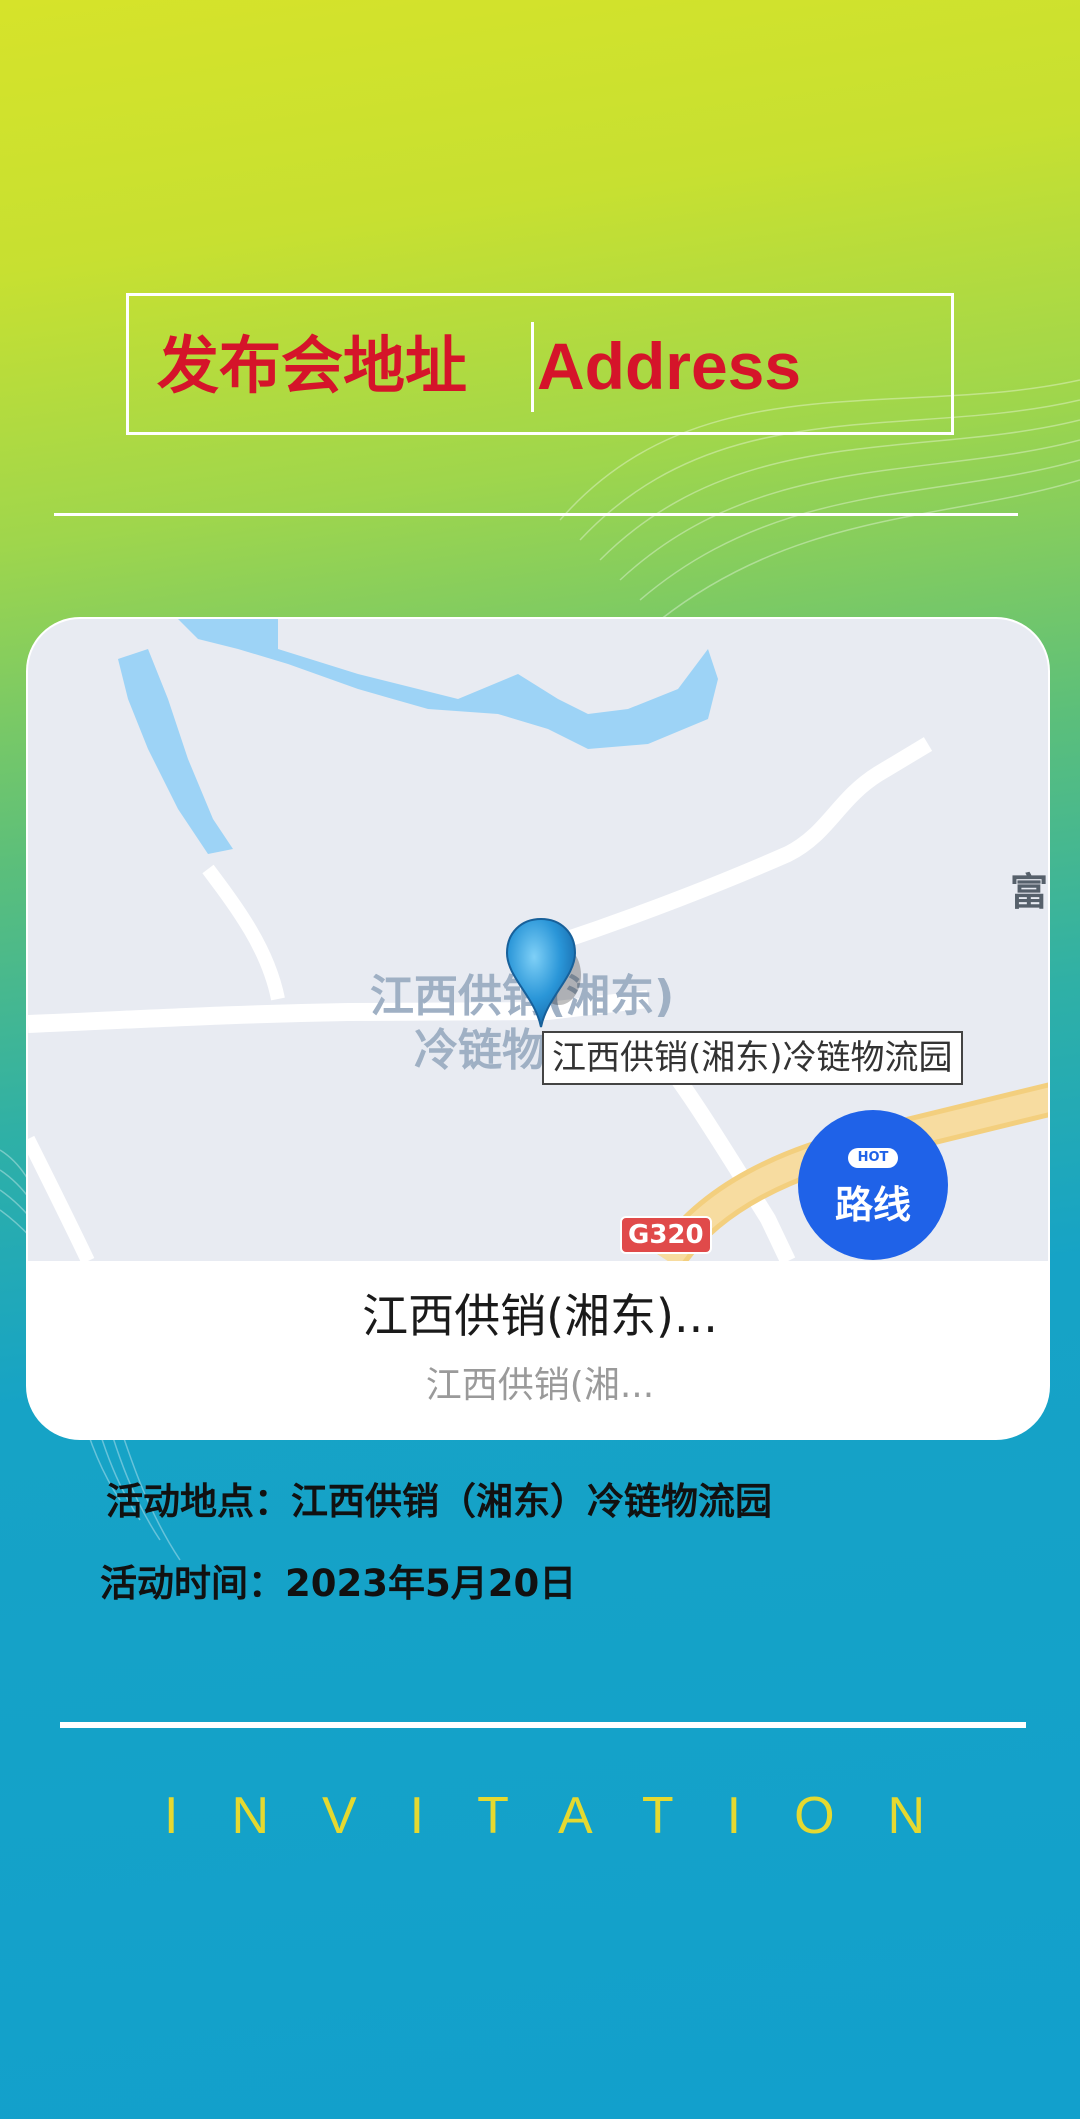  Describe the element at coordinates (536, 514) in the screenshot. I see `divider-top` at that location.